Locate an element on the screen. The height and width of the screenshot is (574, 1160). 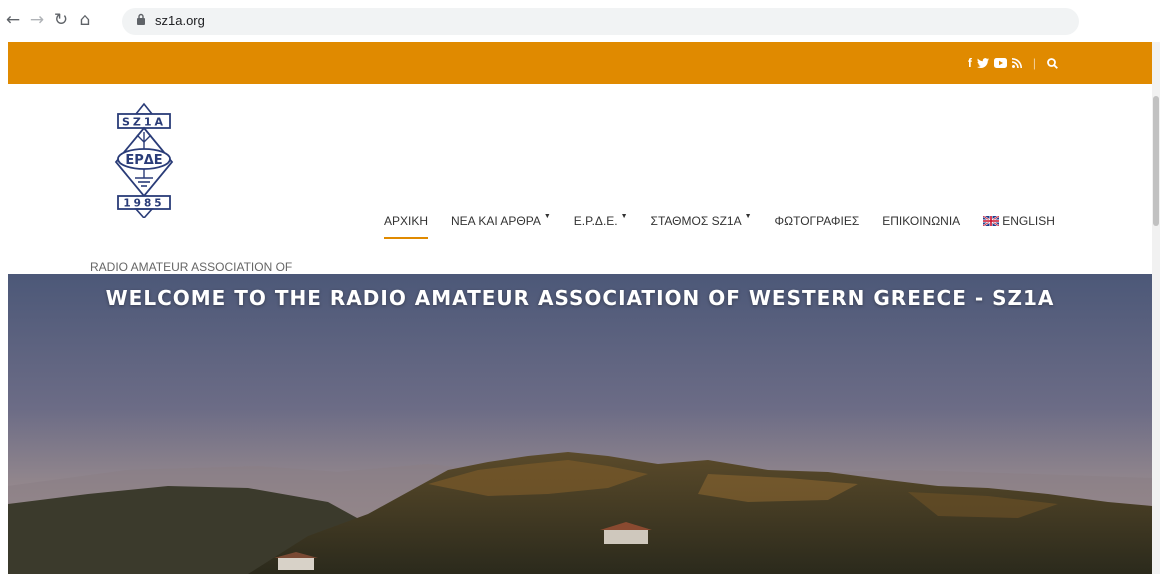
uk-flag-icon is located at coordinates (991, 221).